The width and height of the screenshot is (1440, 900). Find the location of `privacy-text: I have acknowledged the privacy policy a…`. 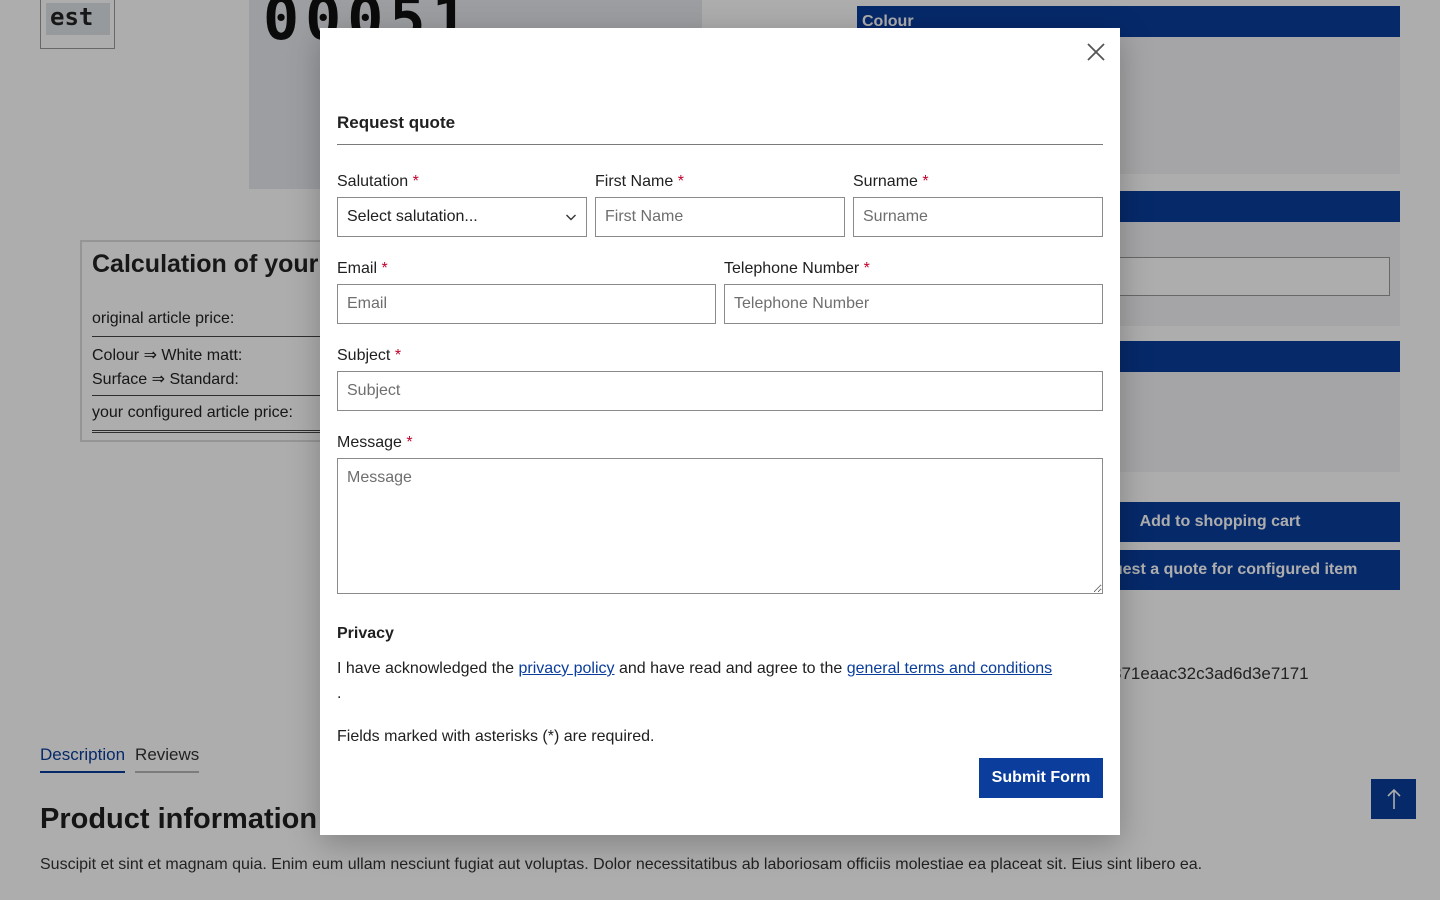

privacy-text: I have acknowledged the privacy policy a… is located at coordinates (695, 681).